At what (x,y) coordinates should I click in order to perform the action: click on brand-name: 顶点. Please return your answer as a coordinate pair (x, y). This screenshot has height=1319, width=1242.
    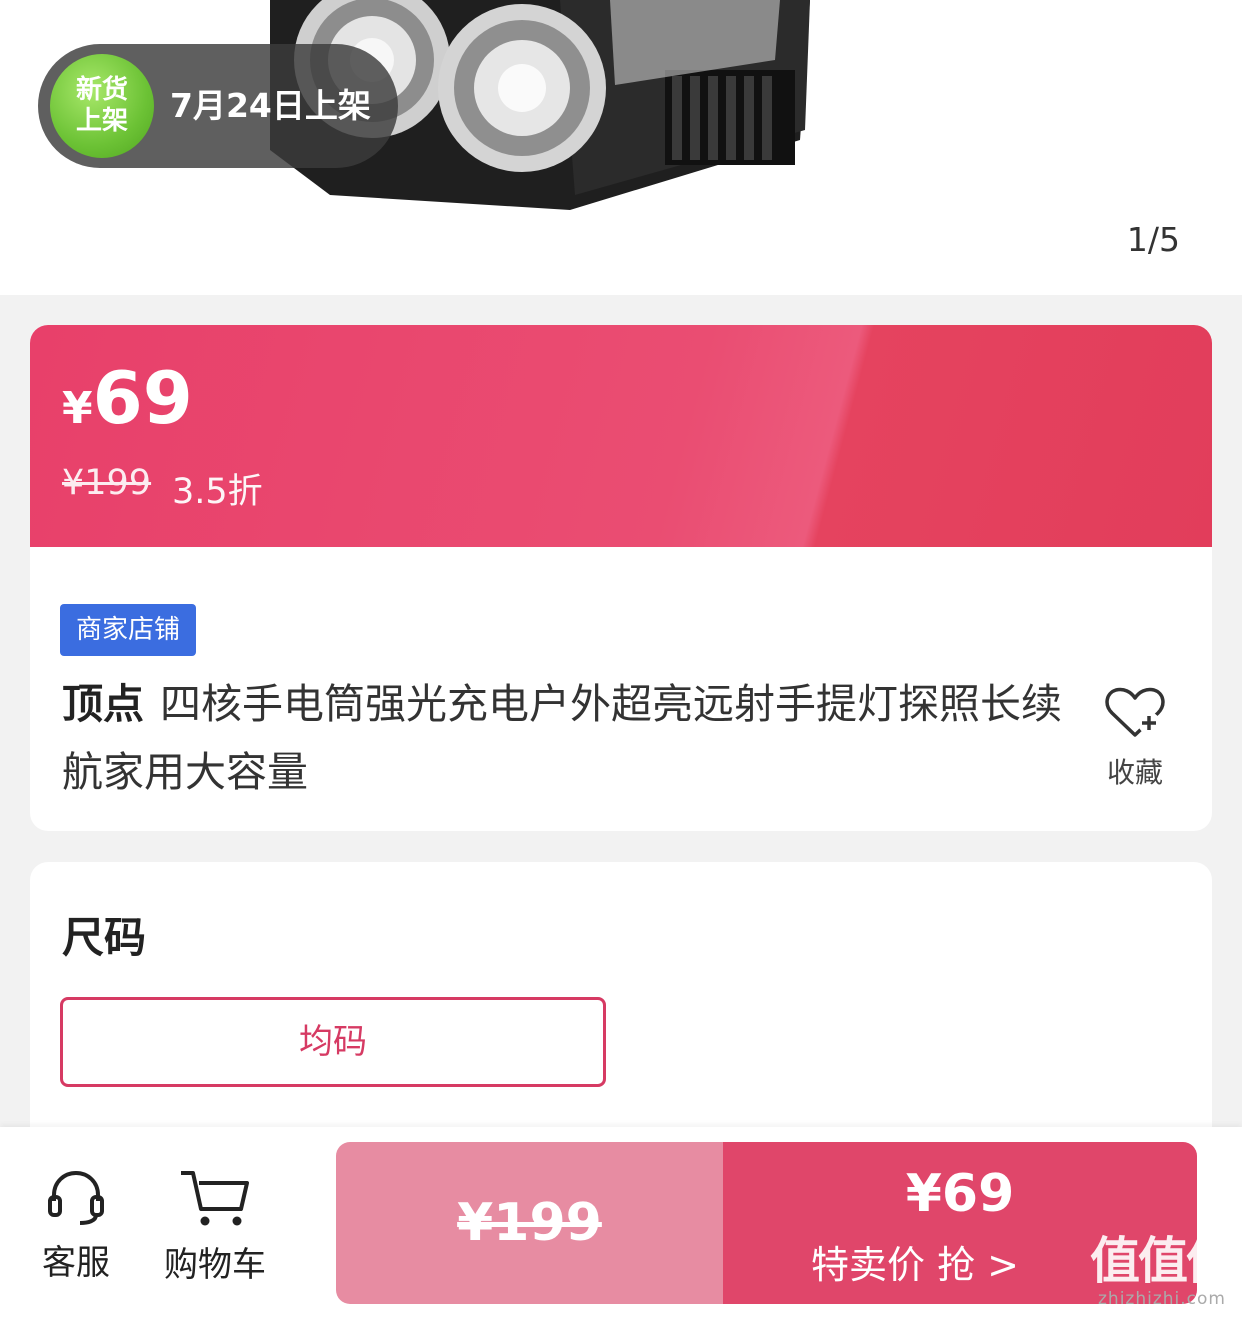
    Looking at the image, I should click on (103, 704).